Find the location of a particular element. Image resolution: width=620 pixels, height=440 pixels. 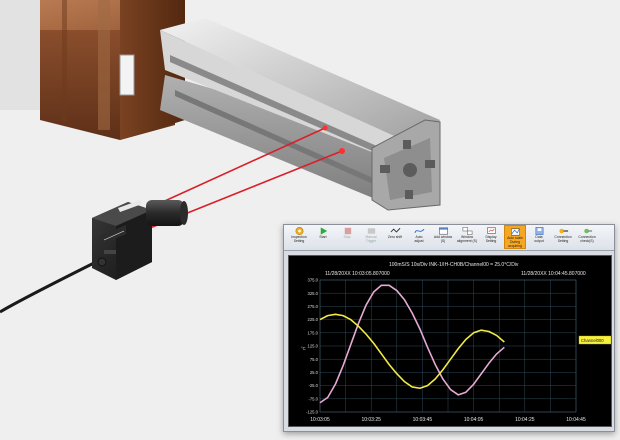

x-tick-label: 10:03:05 is located at coordinates (320, 420).